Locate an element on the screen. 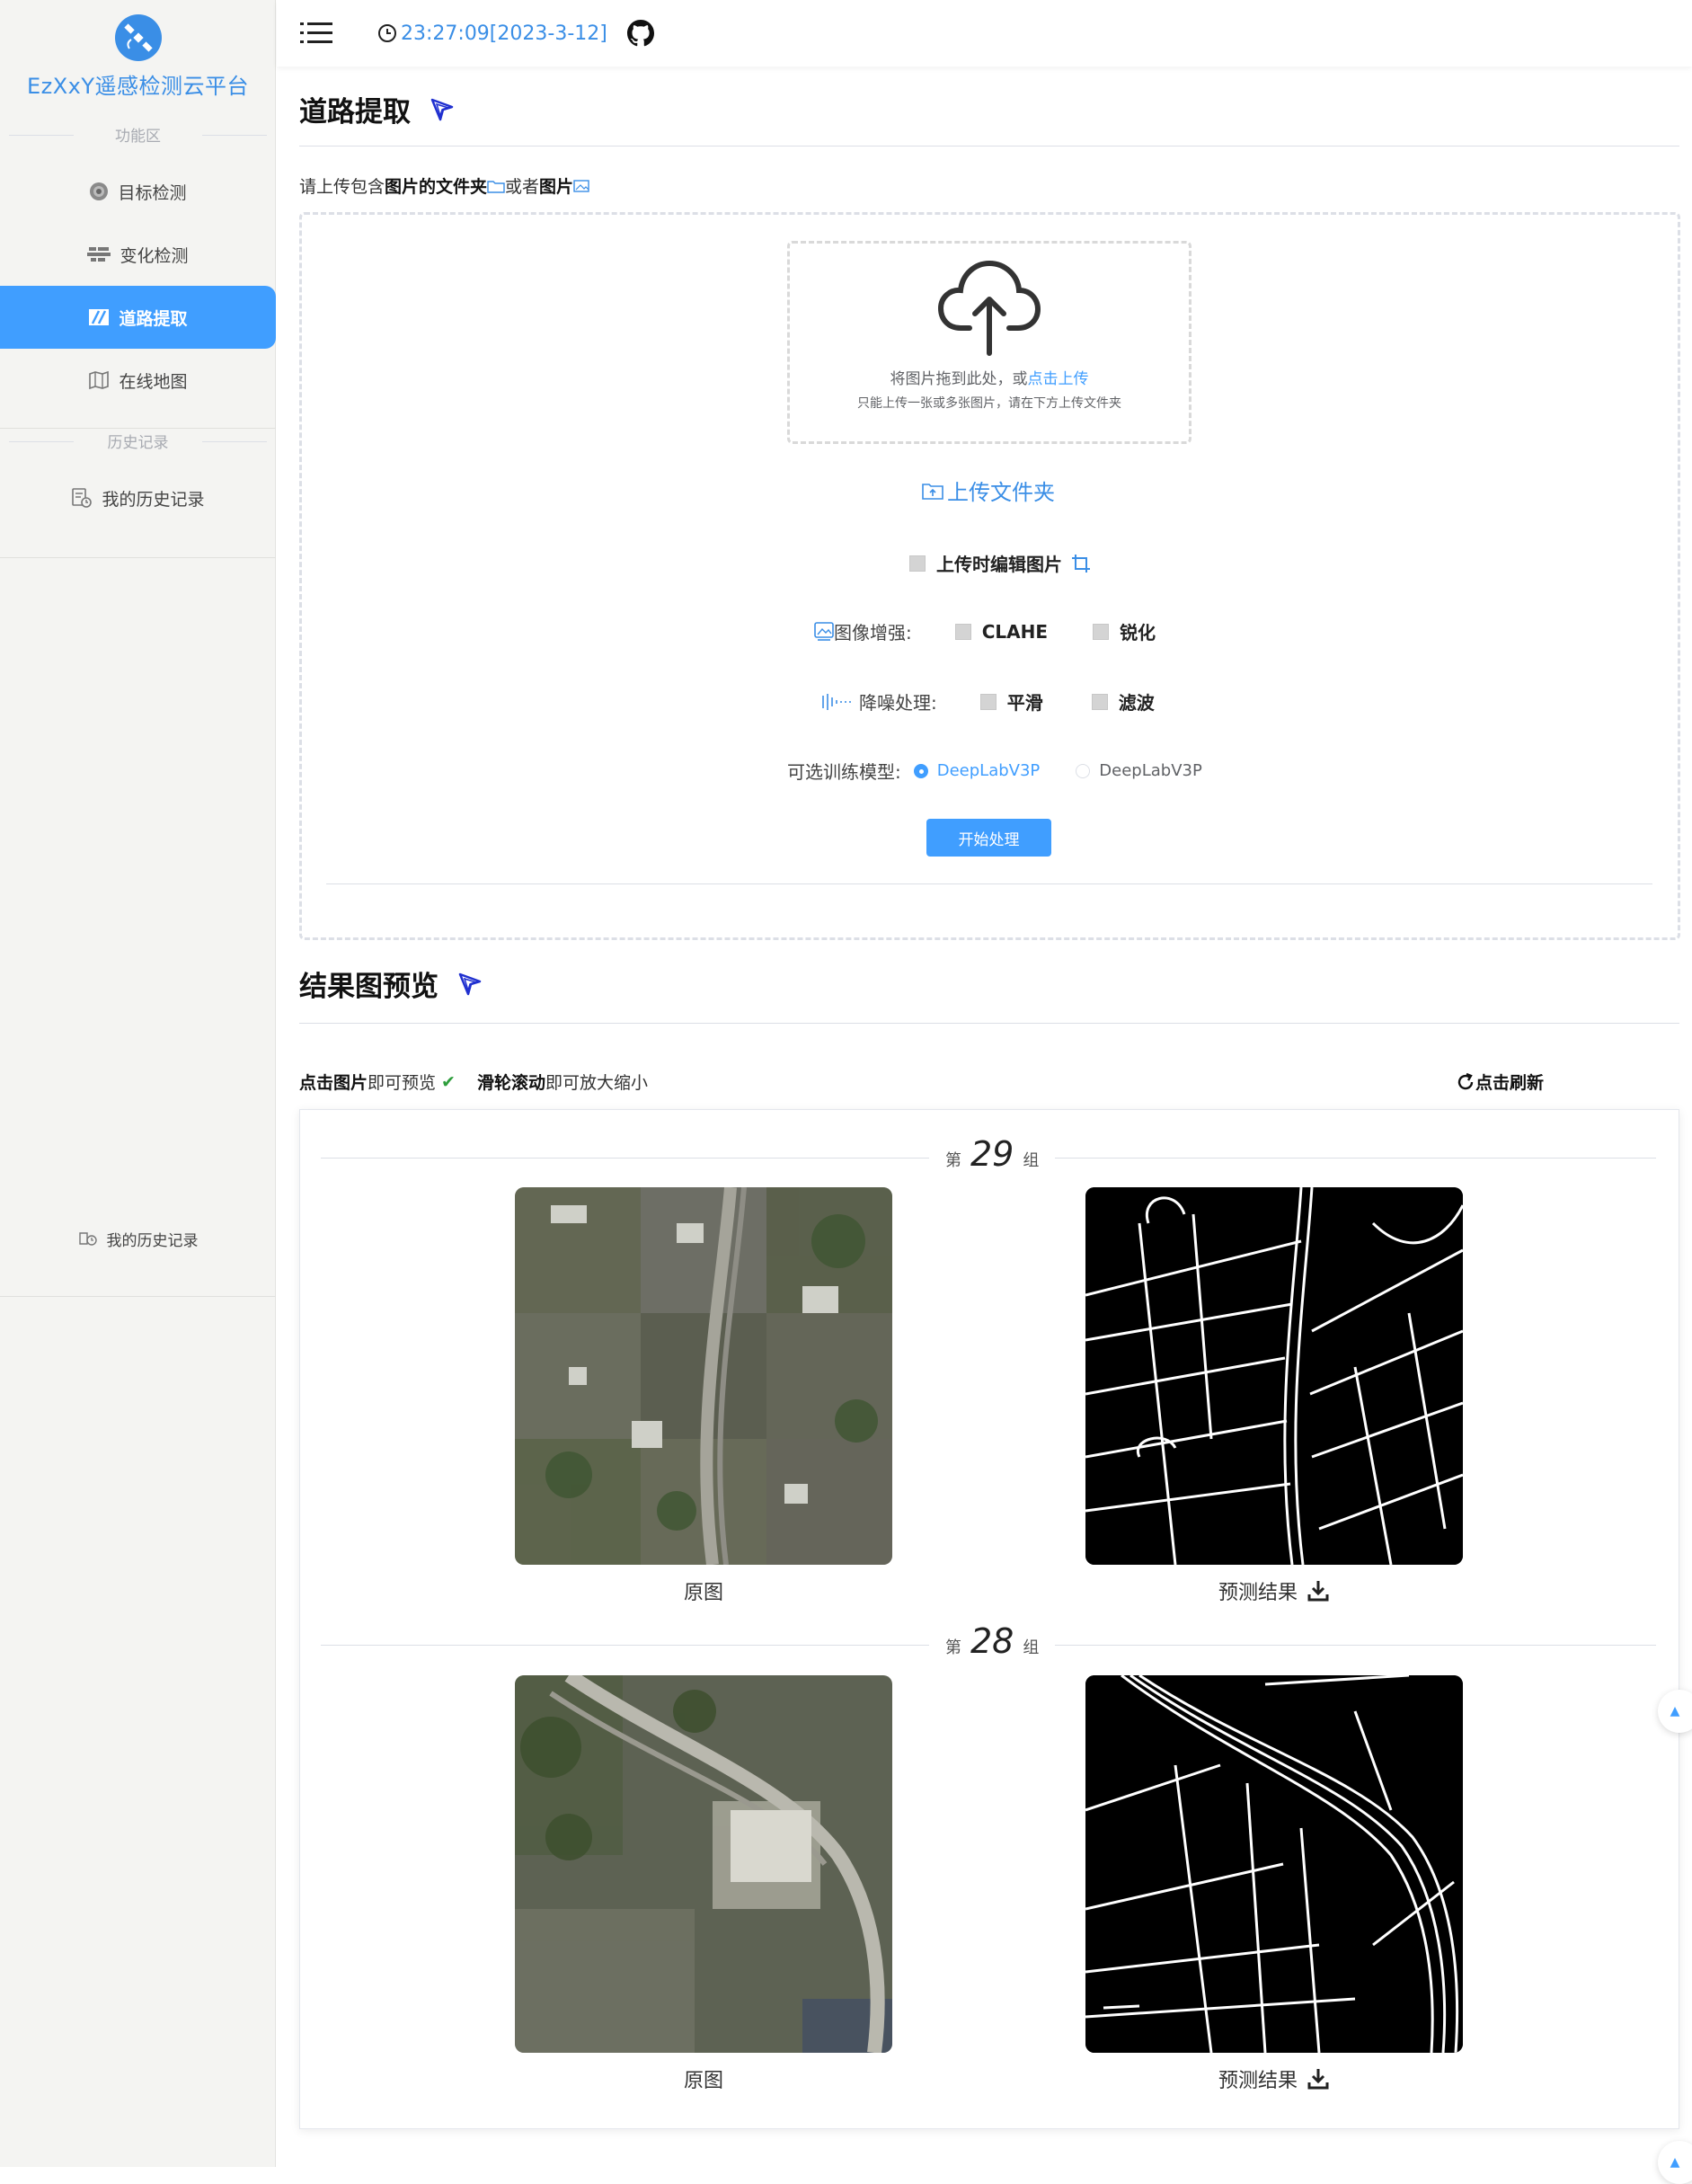 This screenshot has width=1692, height=2184. sidebar-item-label: 目标检测 is located at coordinates (153, 193).